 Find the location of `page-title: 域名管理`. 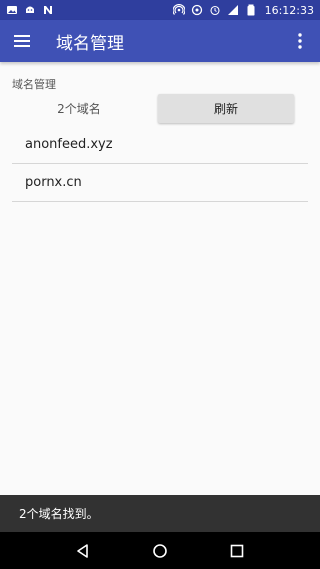

page-title: 域名管理 is located at coordinates (90, 43).